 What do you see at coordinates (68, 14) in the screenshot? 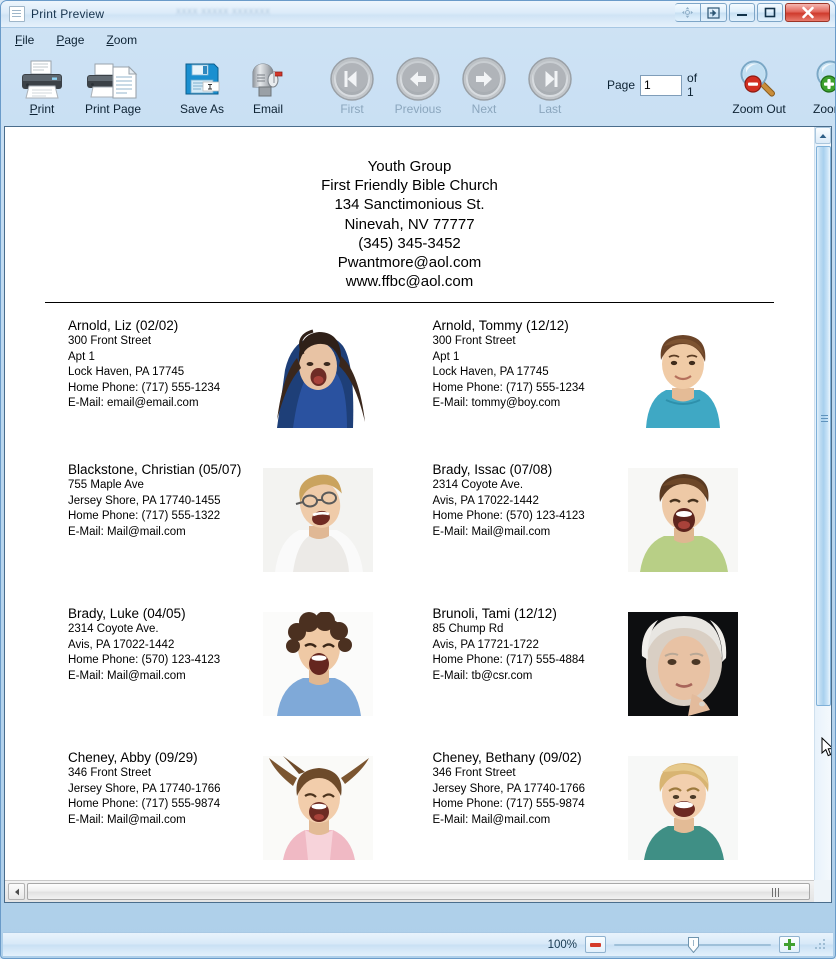
I see `window-title: Print Preview` at bounding box center [68, 14].